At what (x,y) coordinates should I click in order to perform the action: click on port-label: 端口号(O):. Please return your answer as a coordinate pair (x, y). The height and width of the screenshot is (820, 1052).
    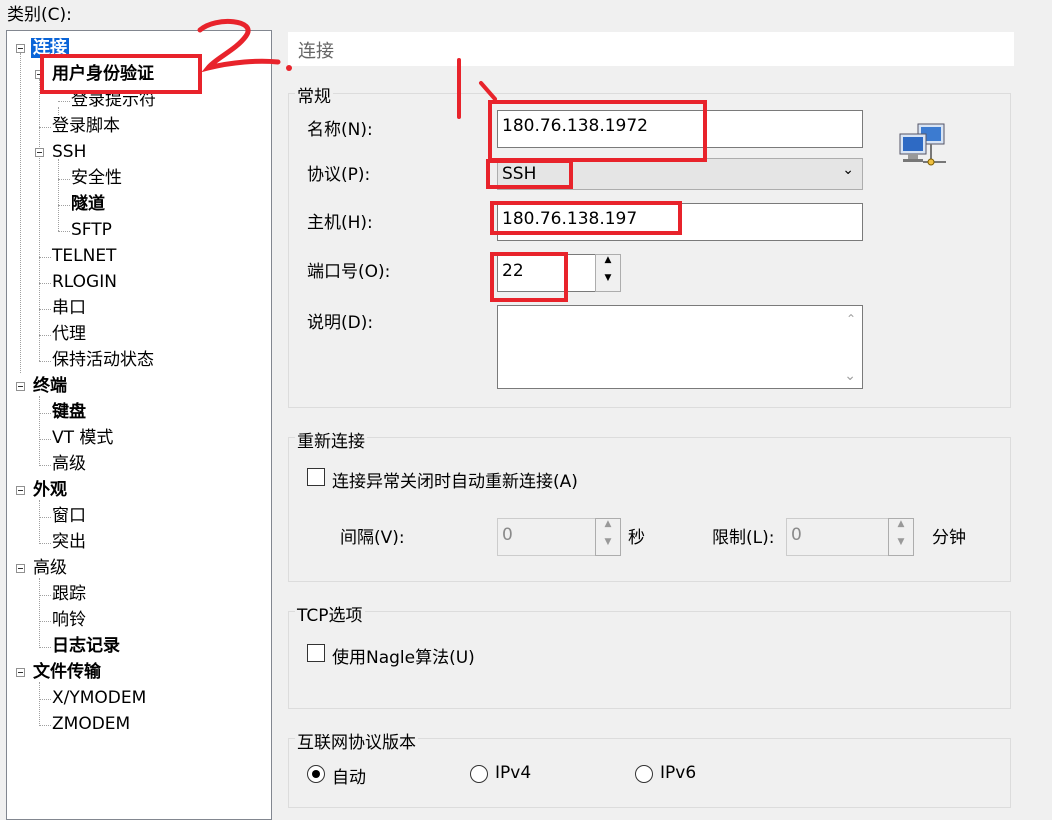
    Looking at the image, I should click on (349, 272).